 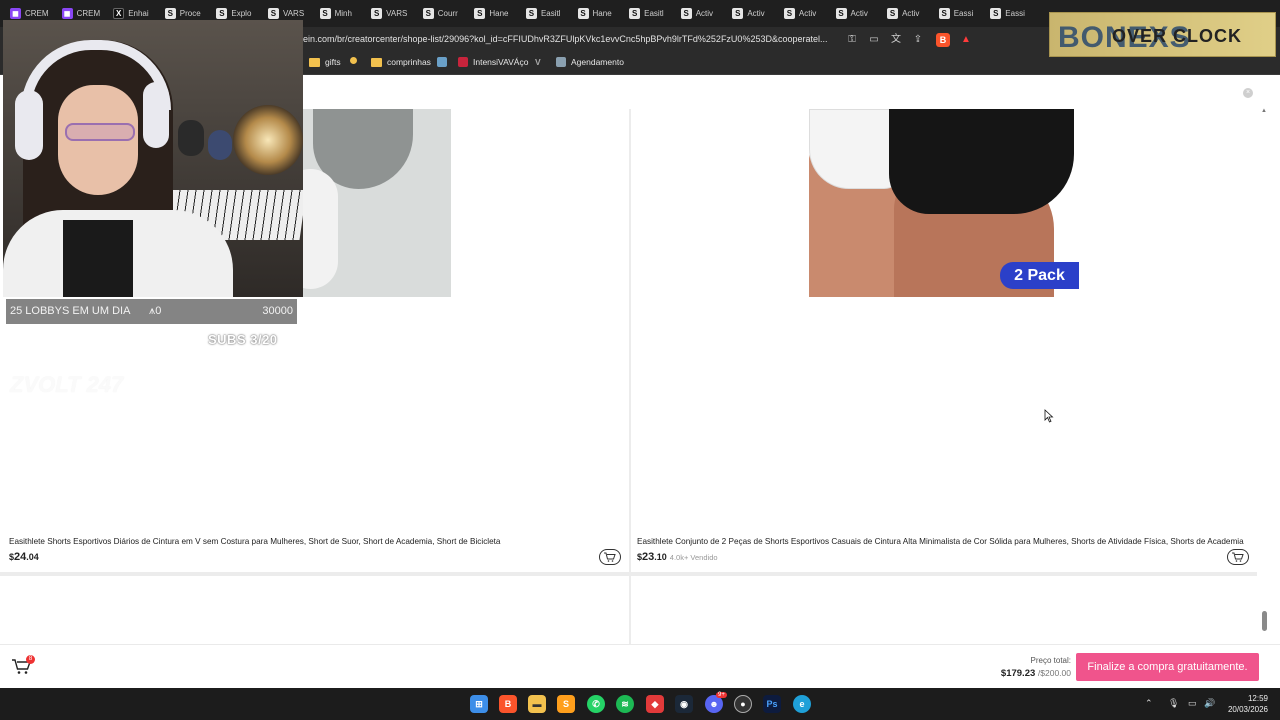 I want to click on bookmark-gifts: gifts, so click(x=325, y=62).